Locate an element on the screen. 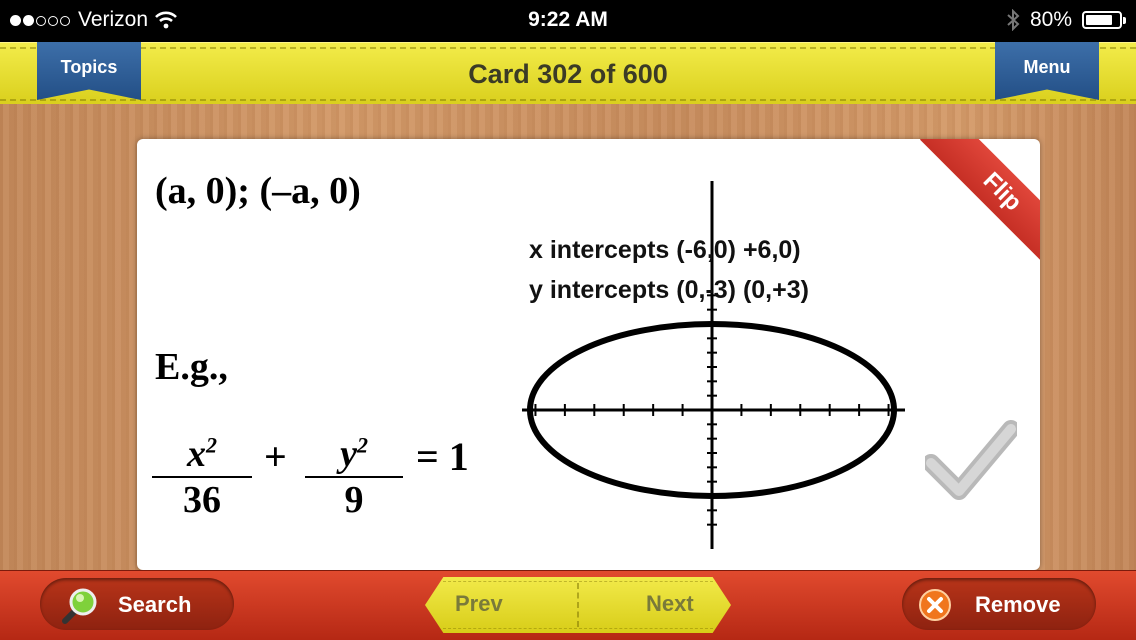 Image resolution: width=1136 pixels, height=640 pixels. battery-fill is located at coordinates (1099, 20).